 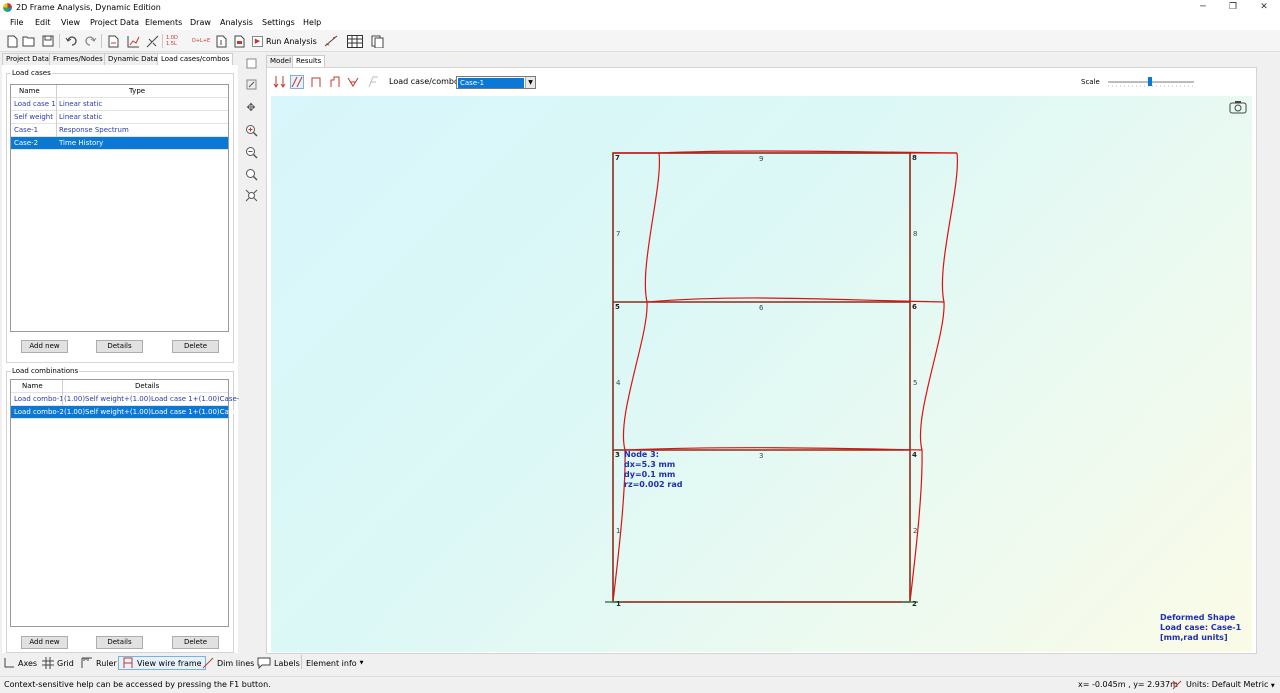 I want to click on report-icon, so click(x=113, y=41).